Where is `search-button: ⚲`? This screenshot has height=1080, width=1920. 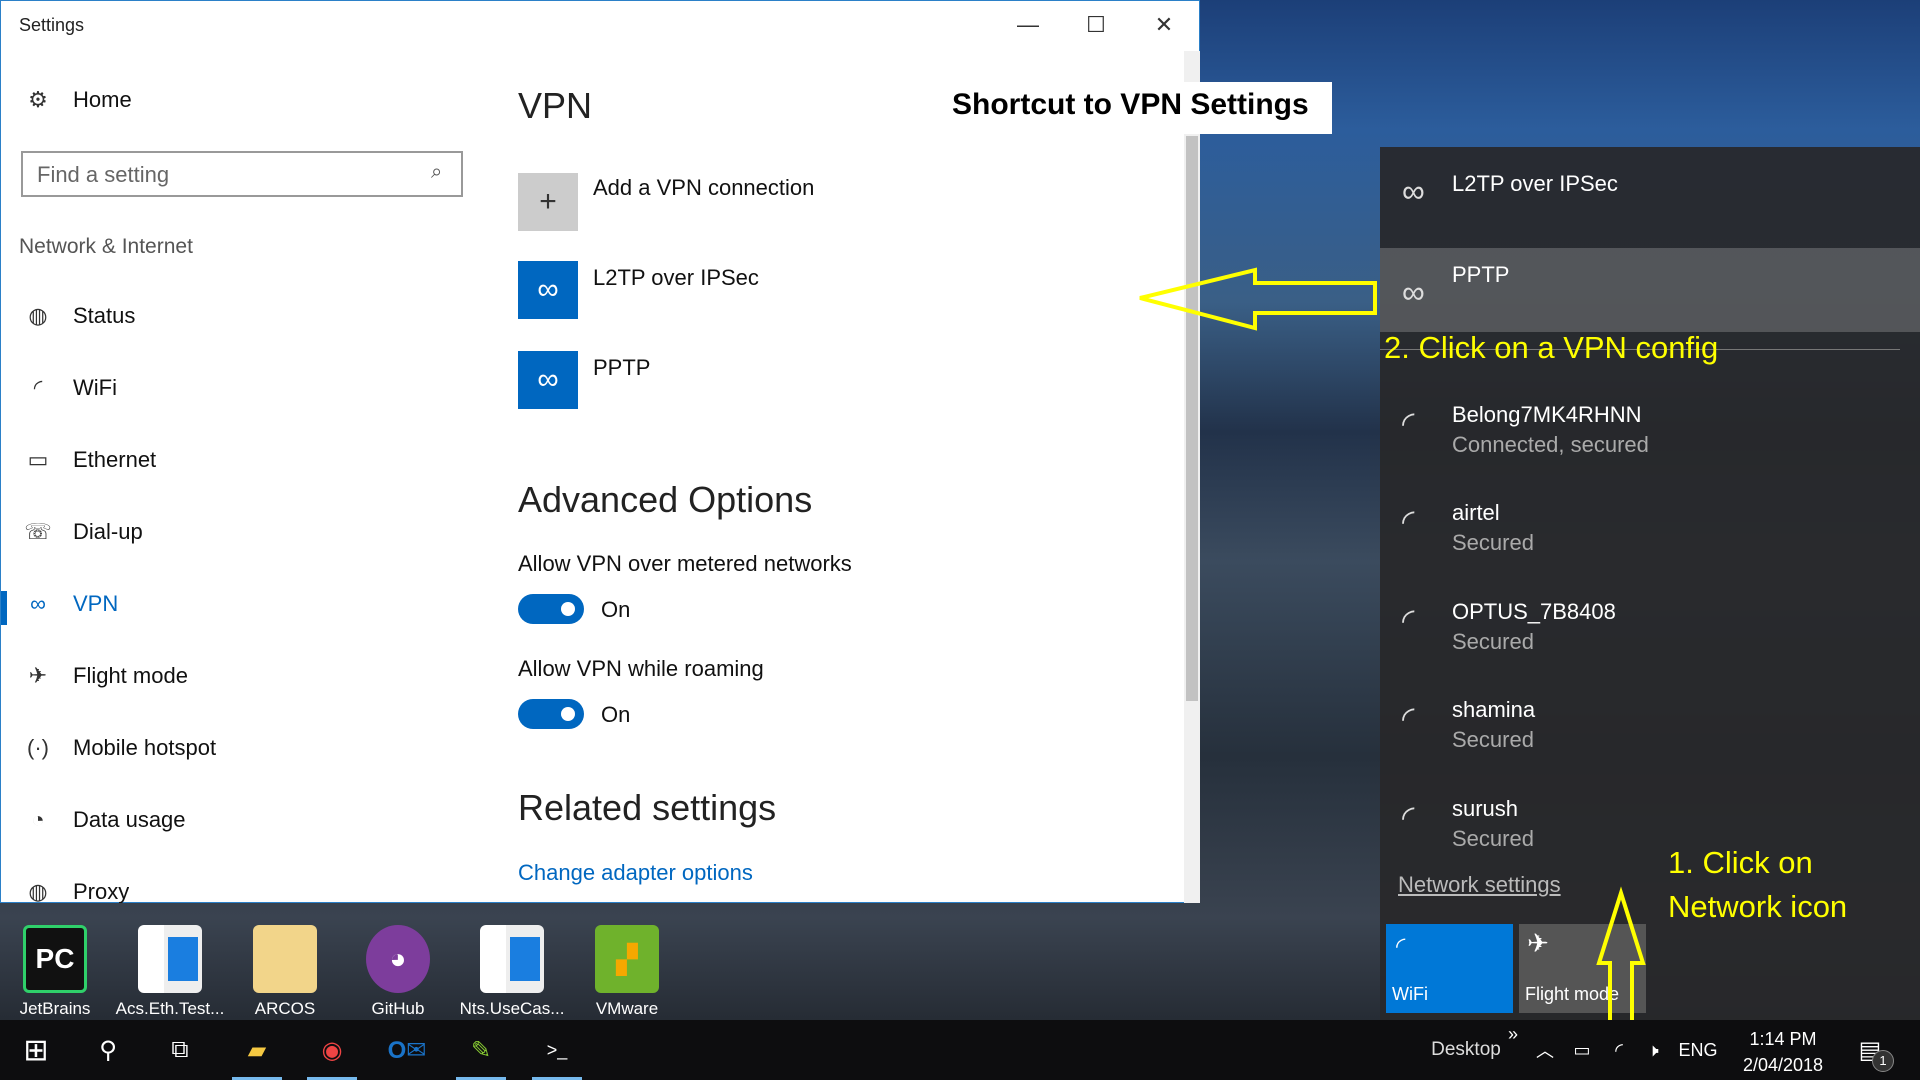
search-button: ⚲ is located at coordinates (108, 1050).